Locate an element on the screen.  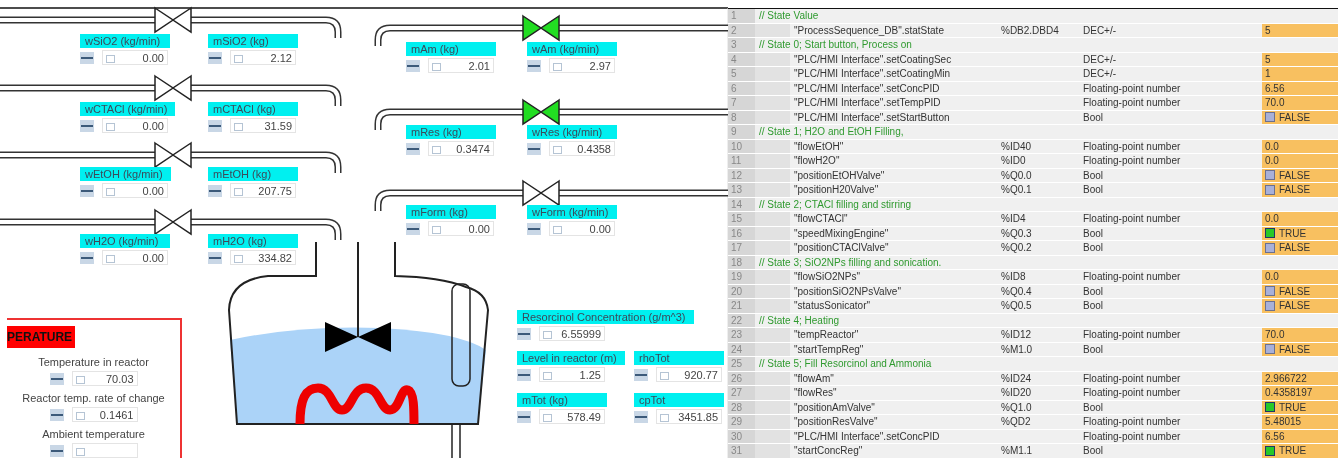
value-field: 31.59 is located at coordinates (263, 125).